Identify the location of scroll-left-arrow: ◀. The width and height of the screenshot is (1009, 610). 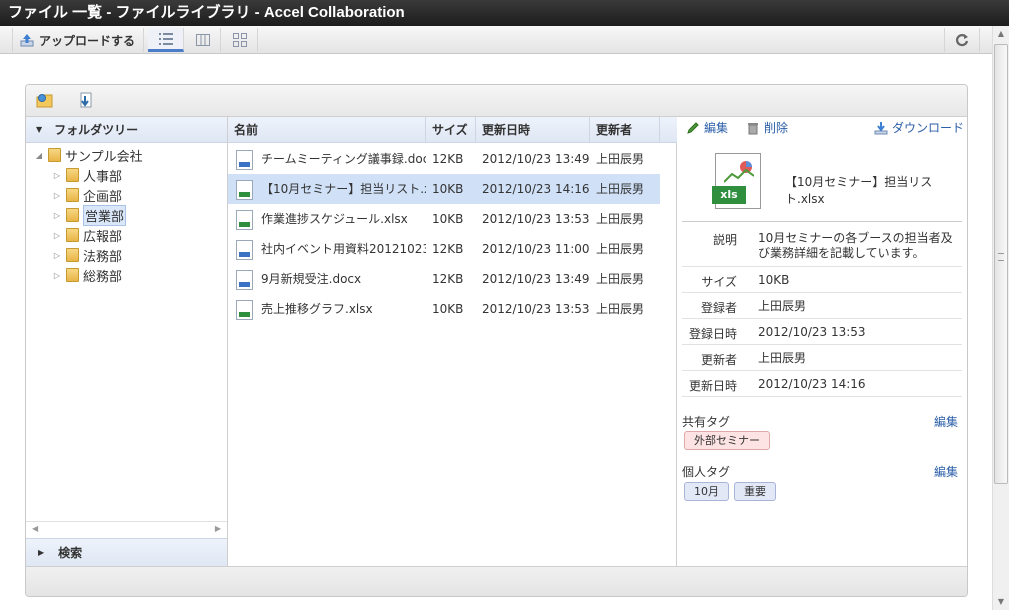
(35, 528).